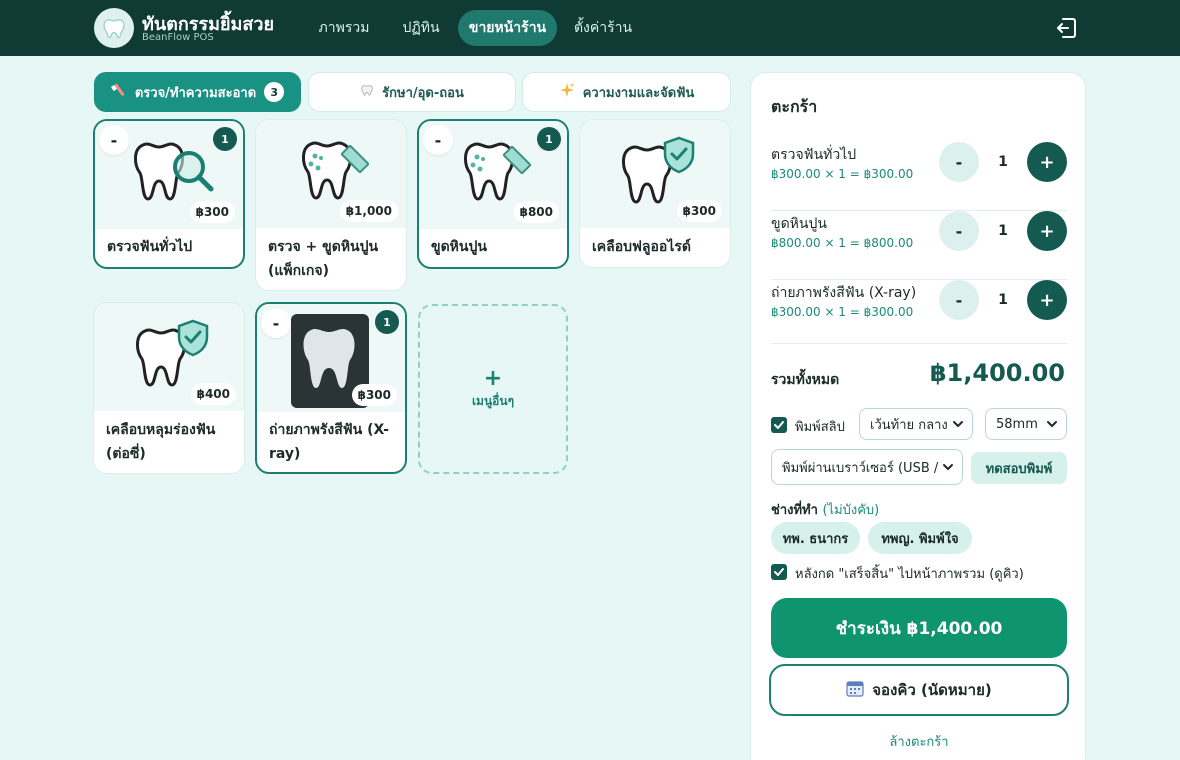 Image resolution: width=1180 pixels, height=760 pixels. What do you see at coordinates (493, 194) in the screenshot?
I see `product-card-scaling: - 1 ฿800 ขูดหินปูน` at bounding box center [493, 194].